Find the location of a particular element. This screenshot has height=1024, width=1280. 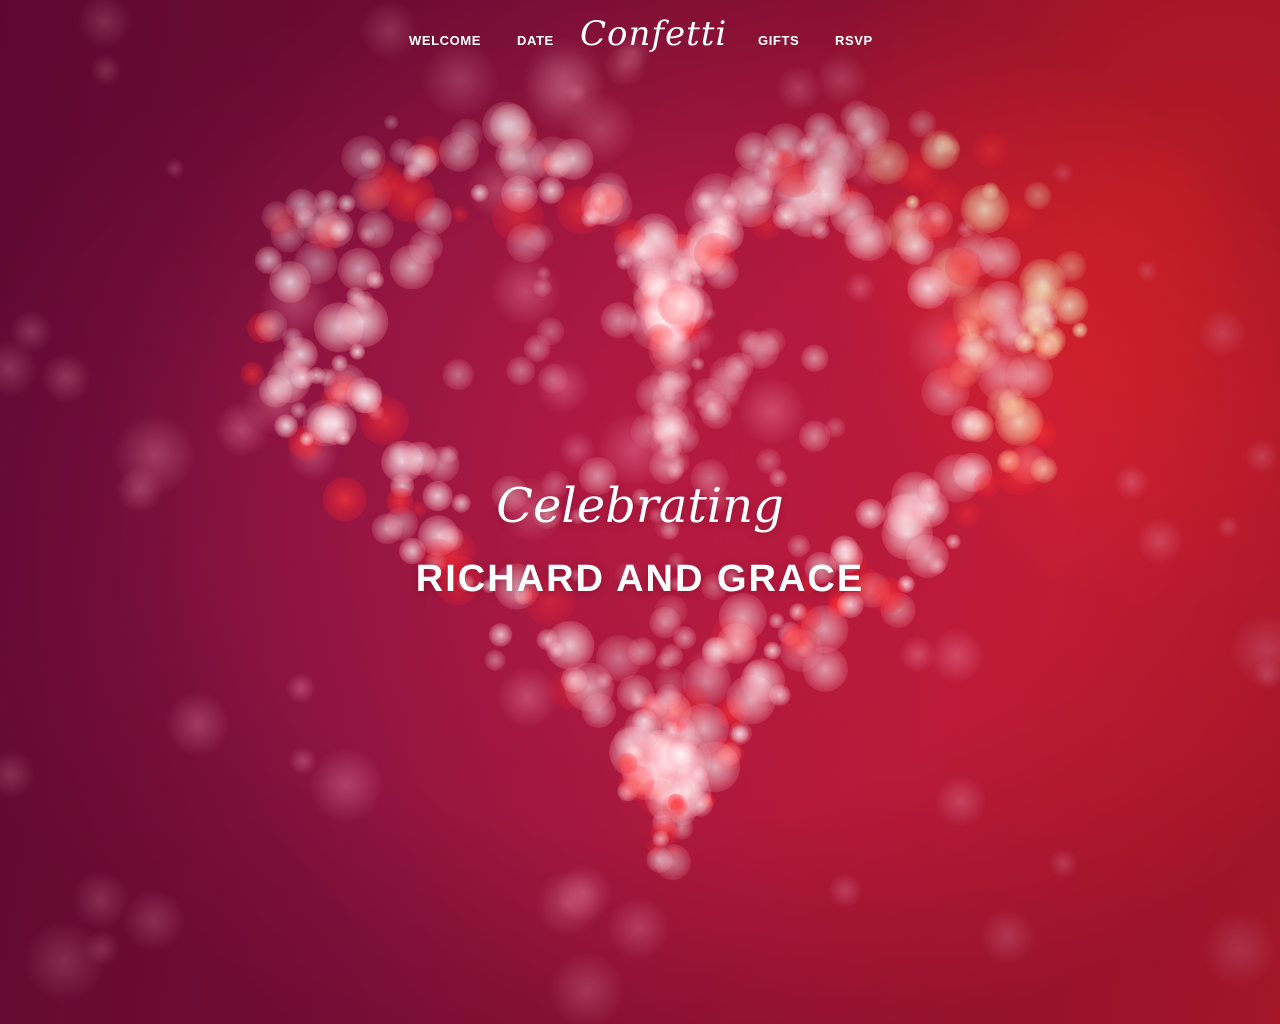

nav-link-rsvp: RSVP is located at coordinates (854, 40).